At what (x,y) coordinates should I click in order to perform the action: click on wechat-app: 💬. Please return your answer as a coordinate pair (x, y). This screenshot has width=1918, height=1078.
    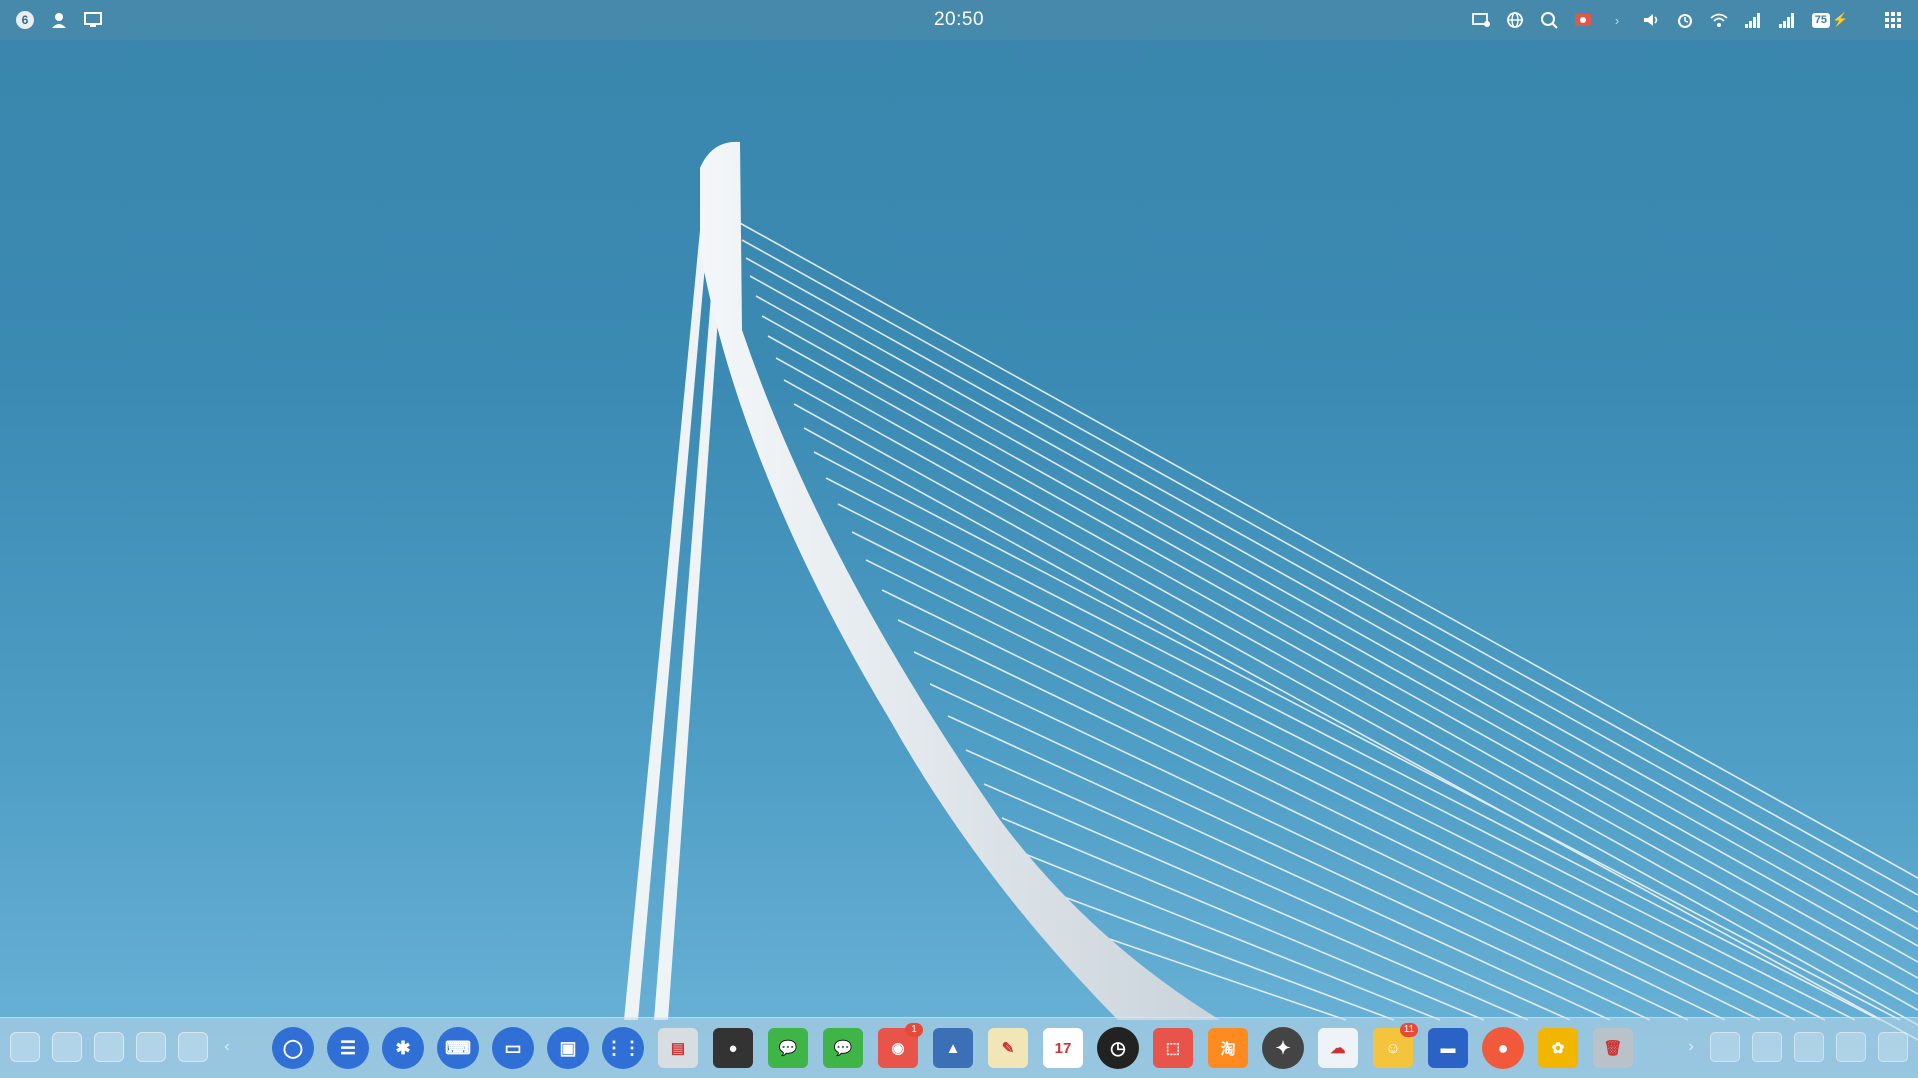
    Looking at the image, I should click on (788, 1048).